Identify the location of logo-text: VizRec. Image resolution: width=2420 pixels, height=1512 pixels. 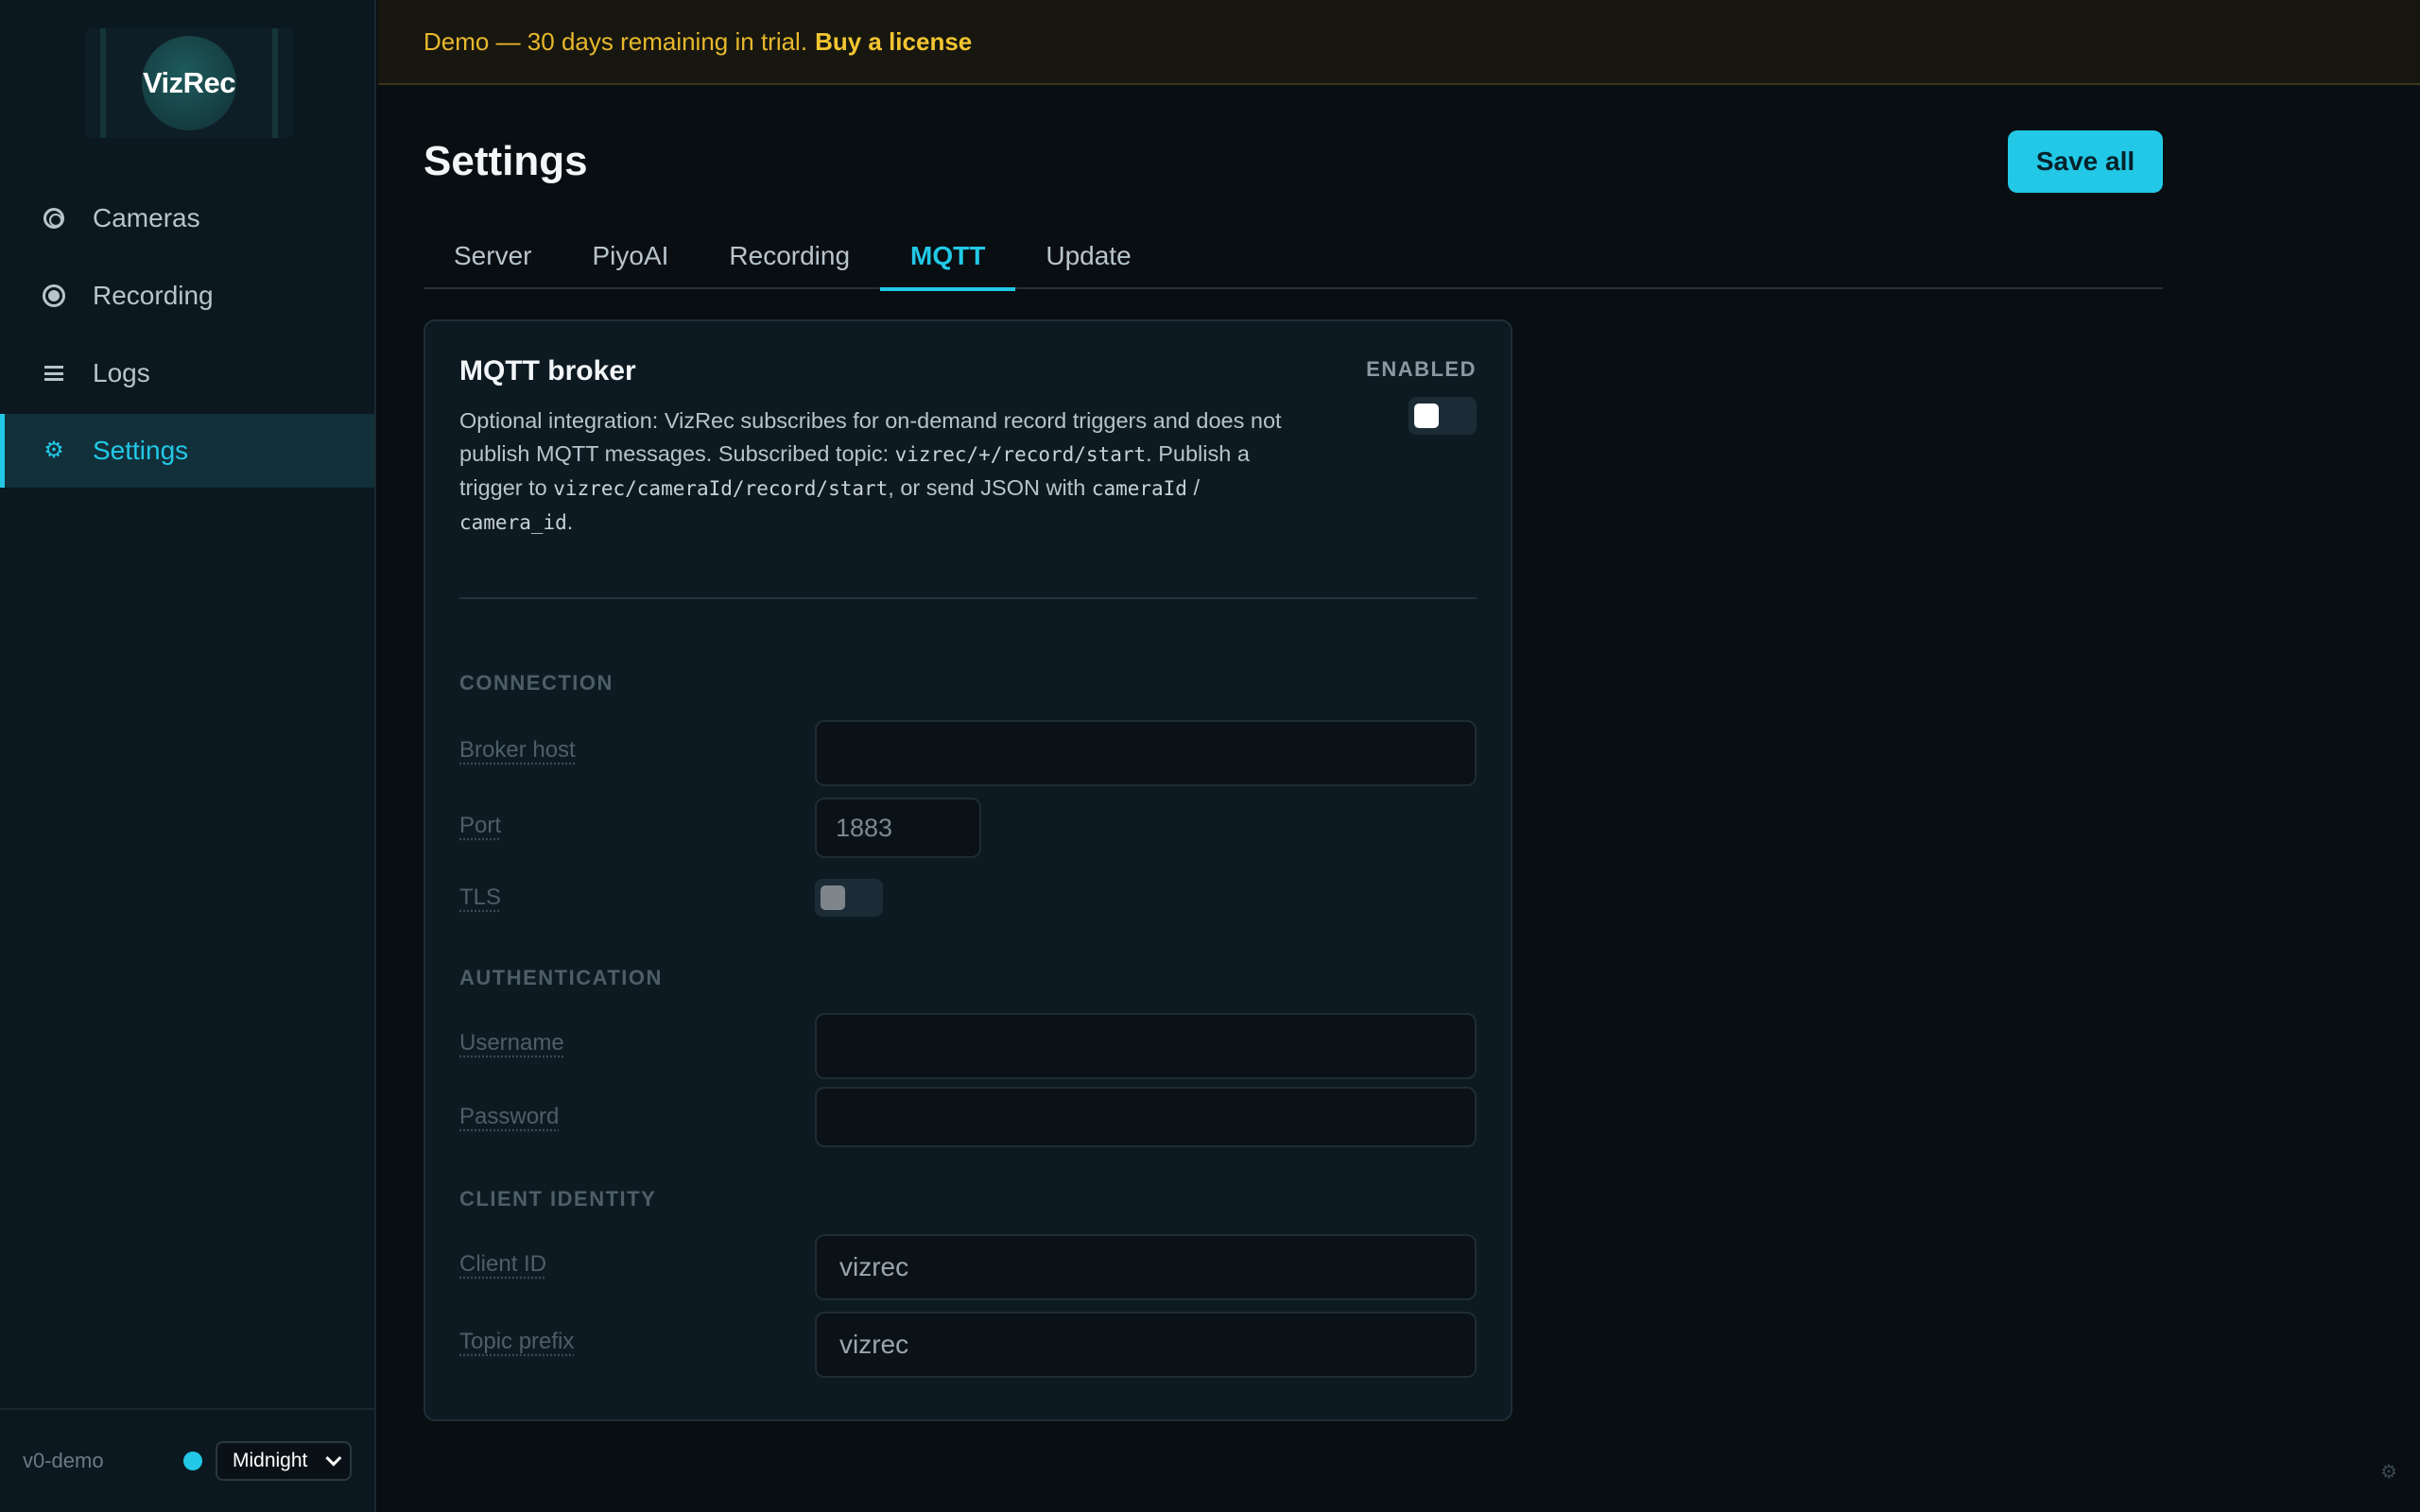
(189, 82).